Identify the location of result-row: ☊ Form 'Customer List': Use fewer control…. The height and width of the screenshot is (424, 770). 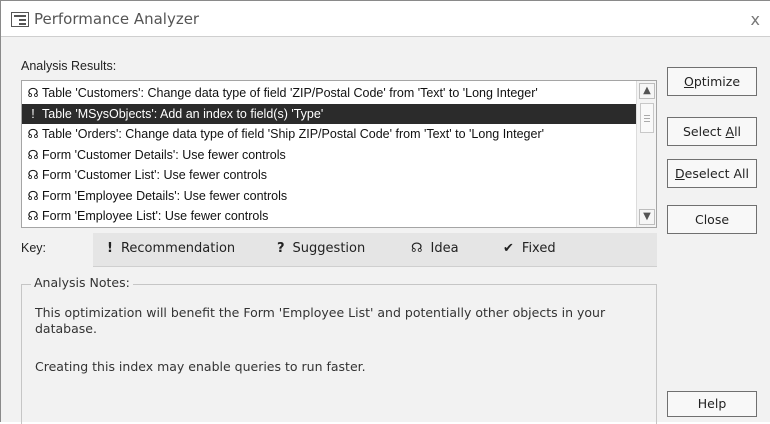
(329, 175).